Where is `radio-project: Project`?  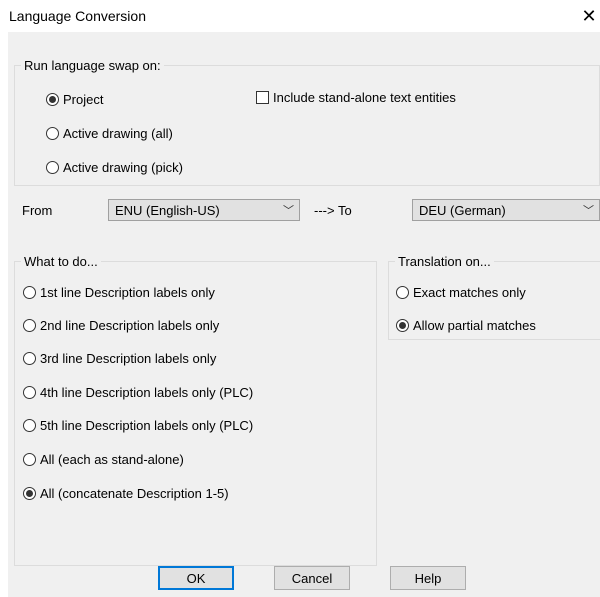
radio-project: Project is located at coordinates (74, 99).